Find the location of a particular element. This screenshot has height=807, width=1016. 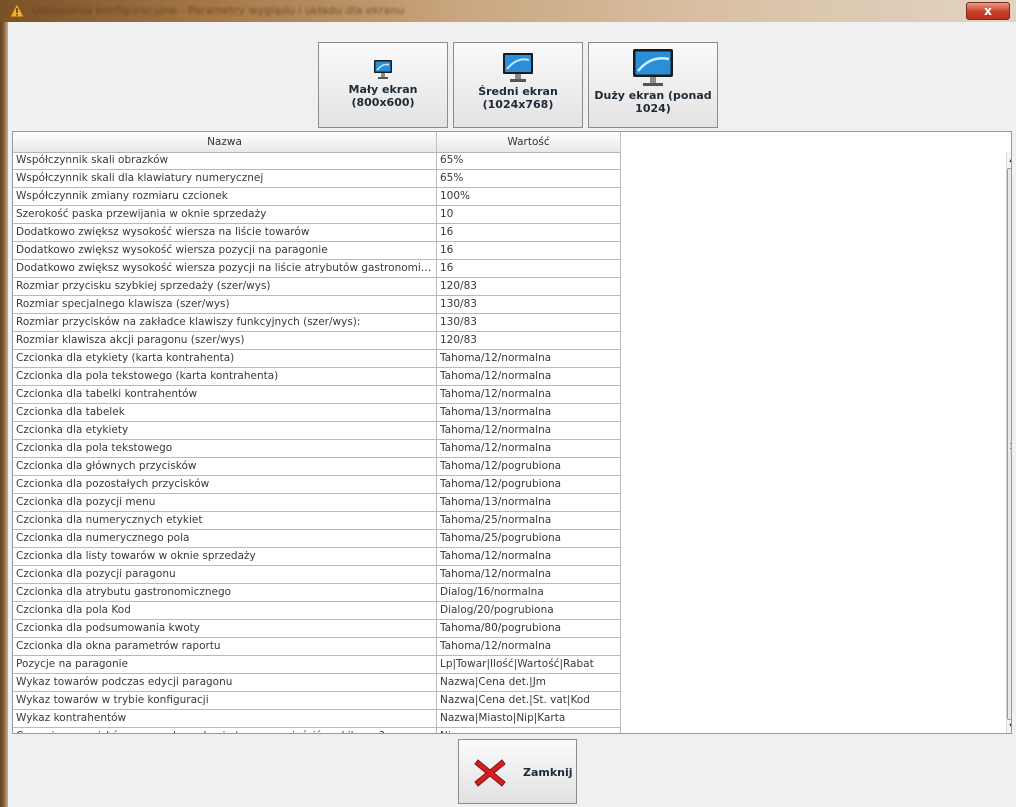

column-header-value: Wartość is located at coordinates (529, 142).